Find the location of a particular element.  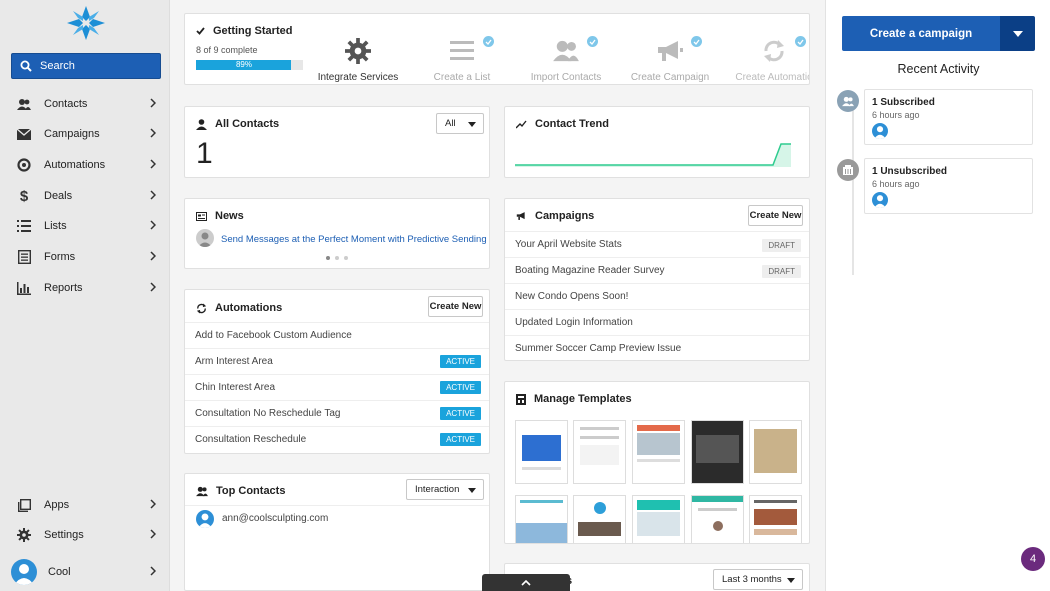

table-row: Chin Interest Area ACTIVE is located at coordinates (337, 387).